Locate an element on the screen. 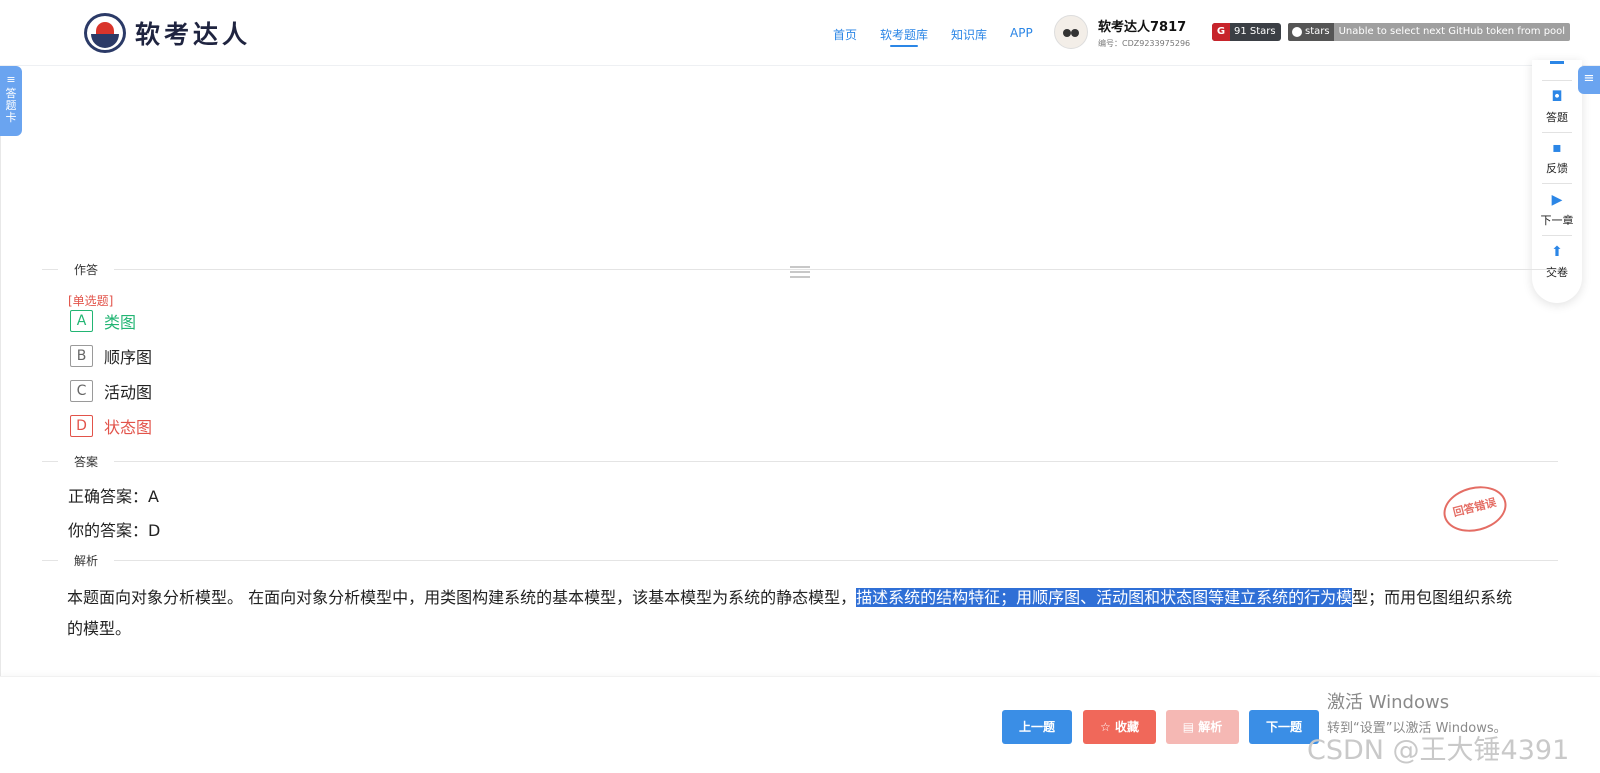 This screenshot has width=1600, height=773. toolbar-next-chapter-label: 下一章 is located at coordinates (1557, 220).